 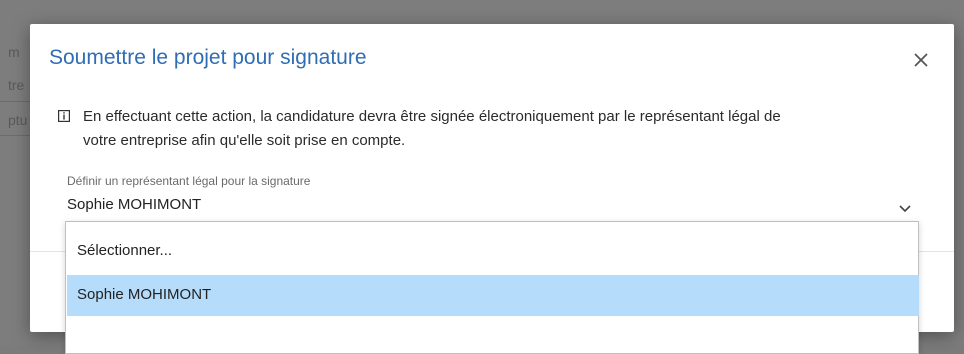 I want to click on close-icon, so click(x=921, y=60).